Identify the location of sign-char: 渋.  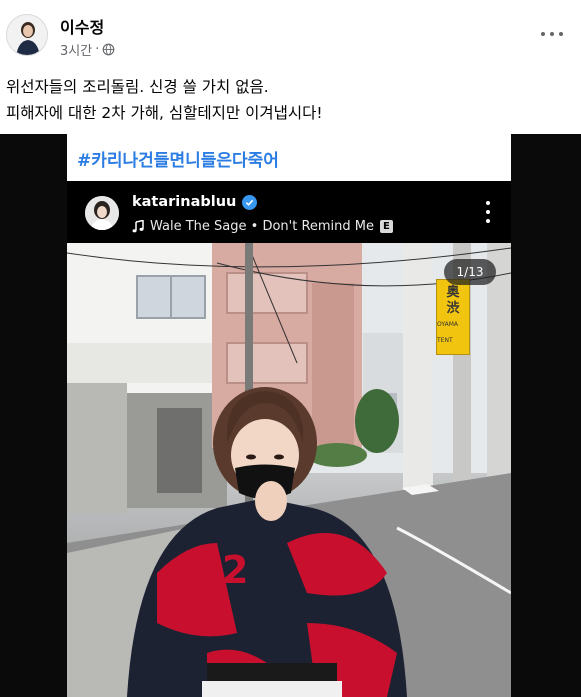
(453, 308).